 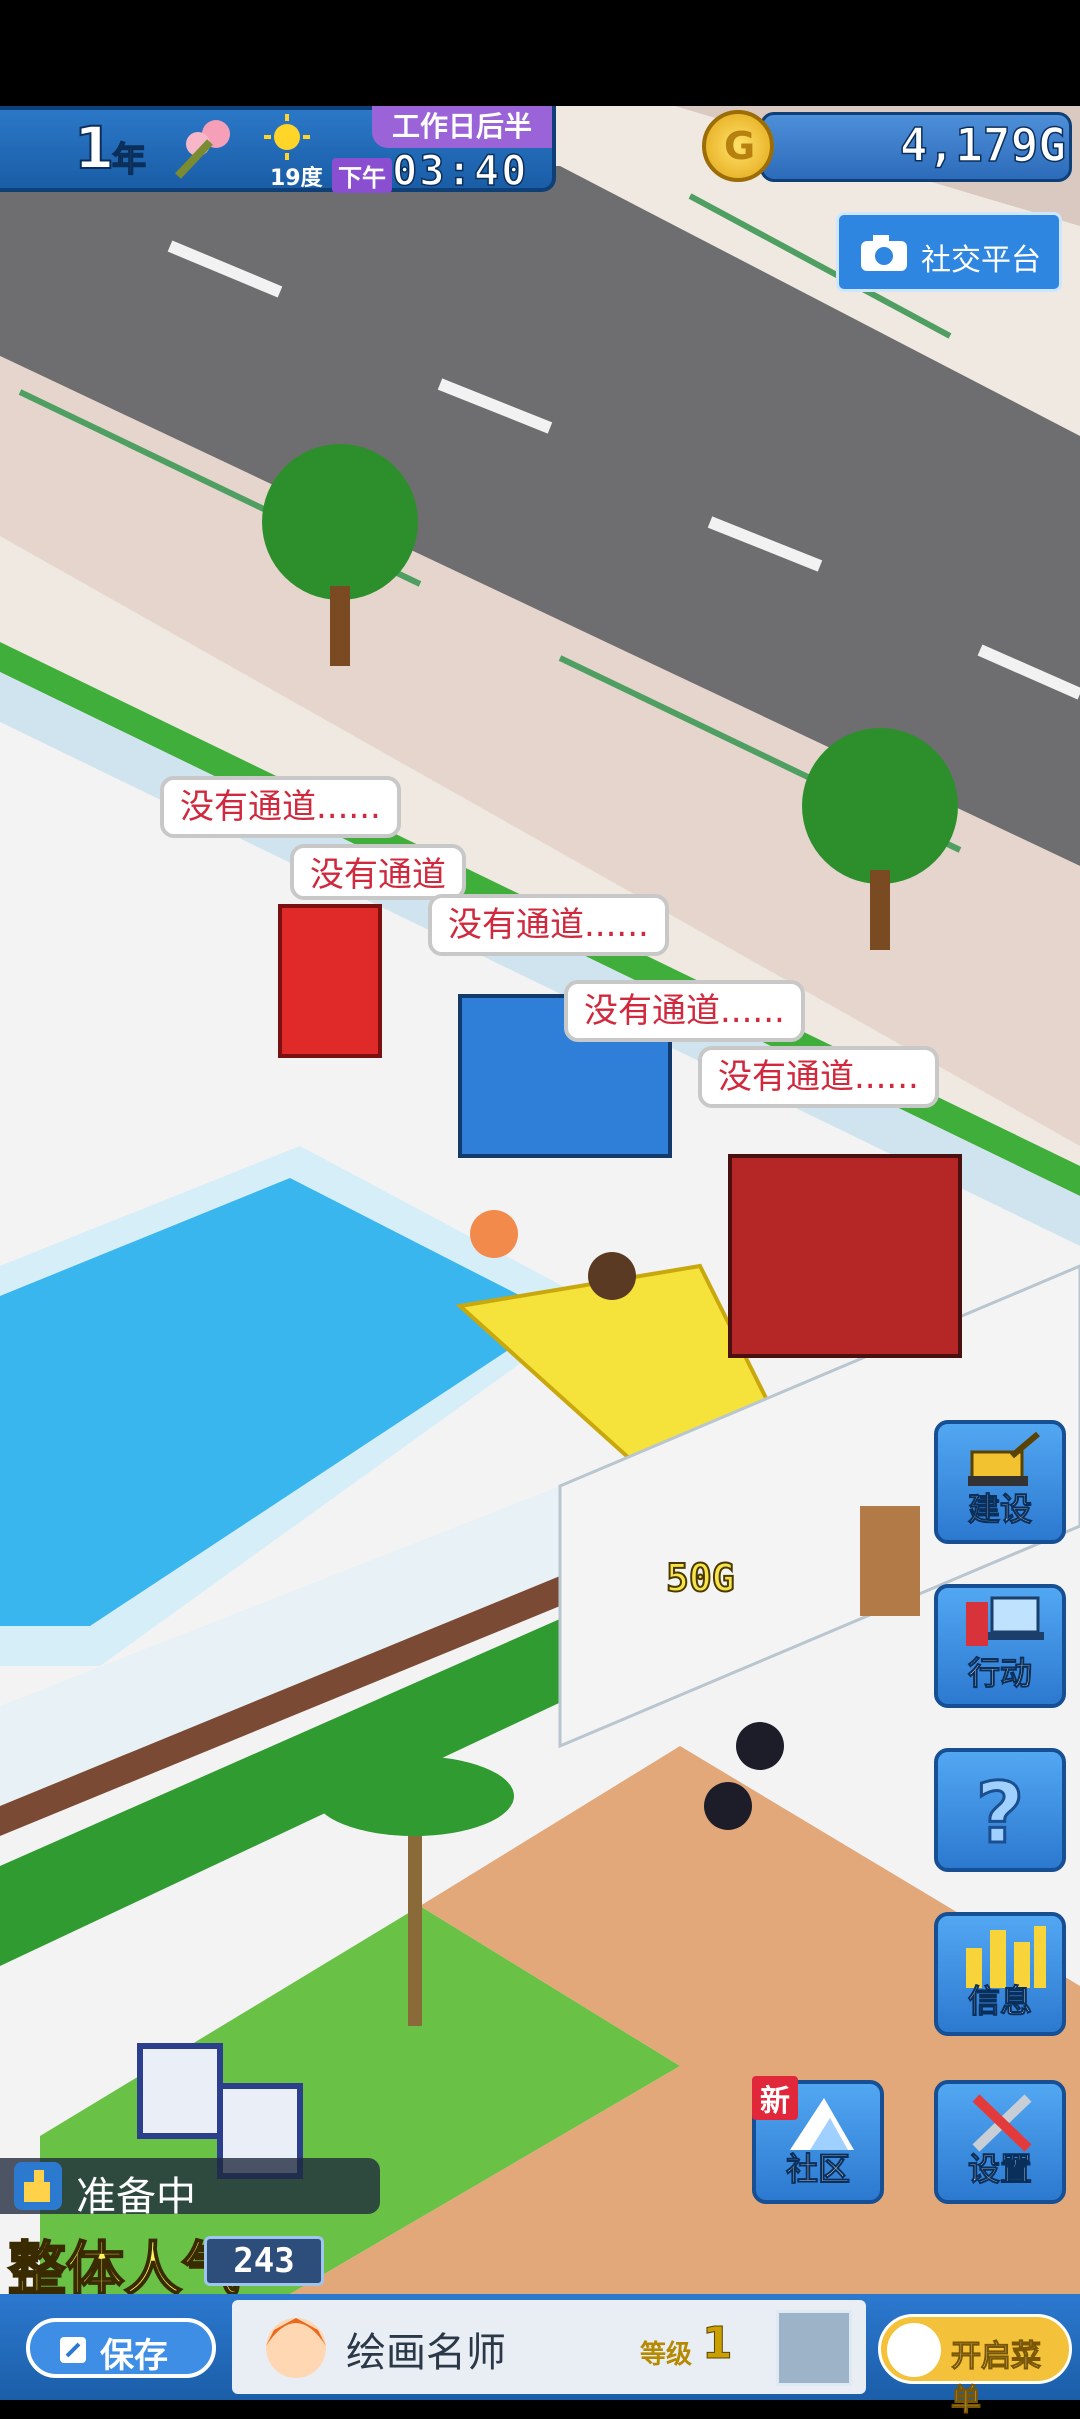 What do you see at coordinates (180, 2091) in the screenshot?
I see `lounge-chair` at bounding box center [180, 2091].